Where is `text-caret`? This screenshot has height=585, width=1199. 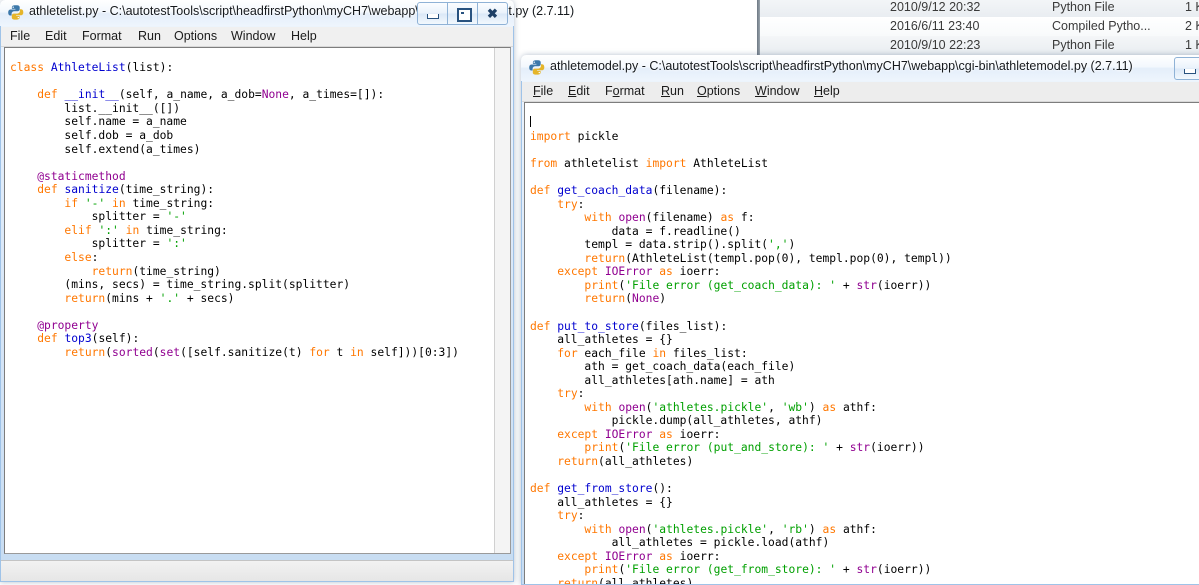
text-caret is located at coordinates (530, 122).